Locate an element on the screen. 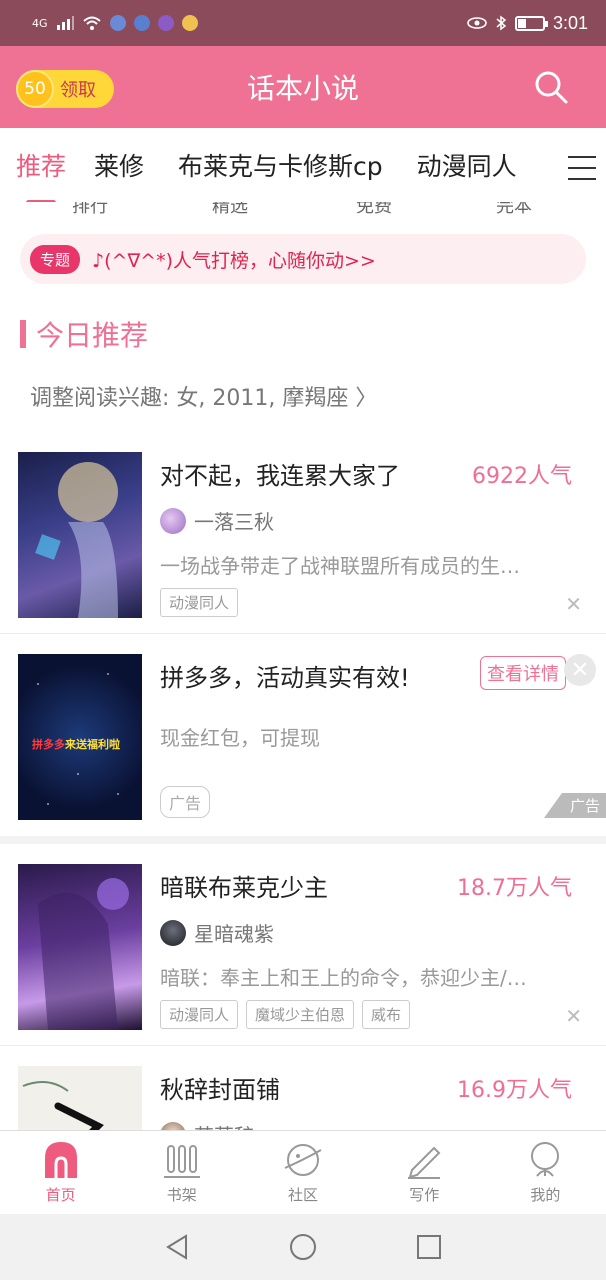  topic-tag: 专题 is located at coordinates (55, 259).